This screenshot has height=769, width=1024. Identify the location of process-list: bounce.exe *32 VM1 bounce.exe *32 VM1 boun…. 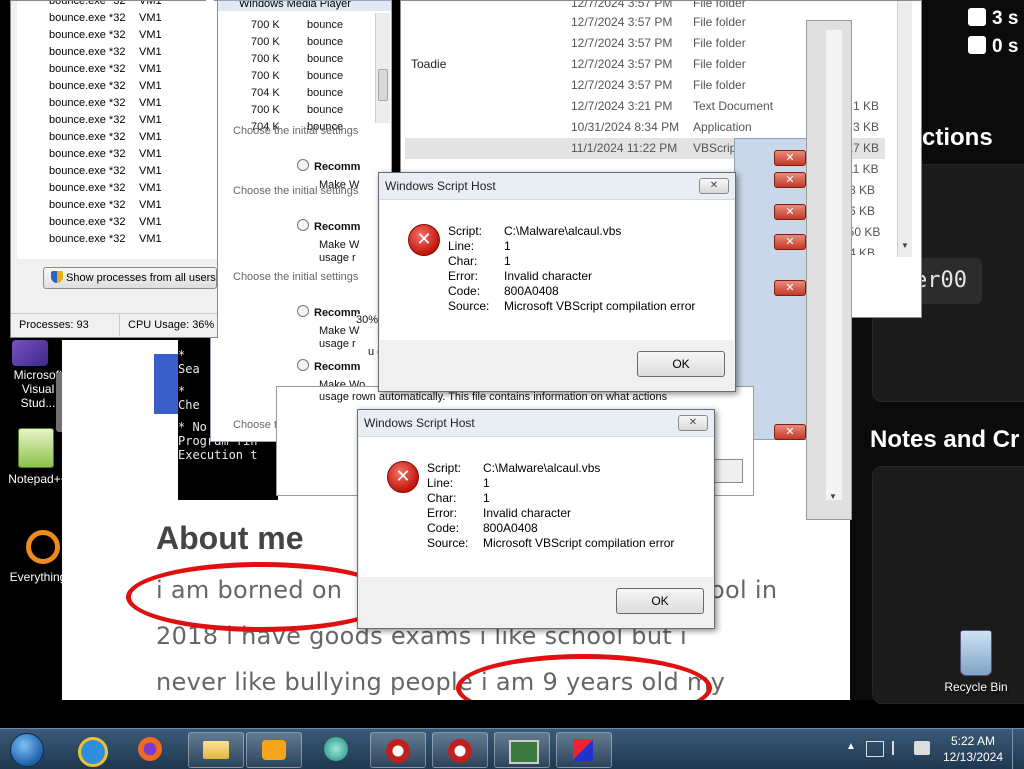
(117, 130).